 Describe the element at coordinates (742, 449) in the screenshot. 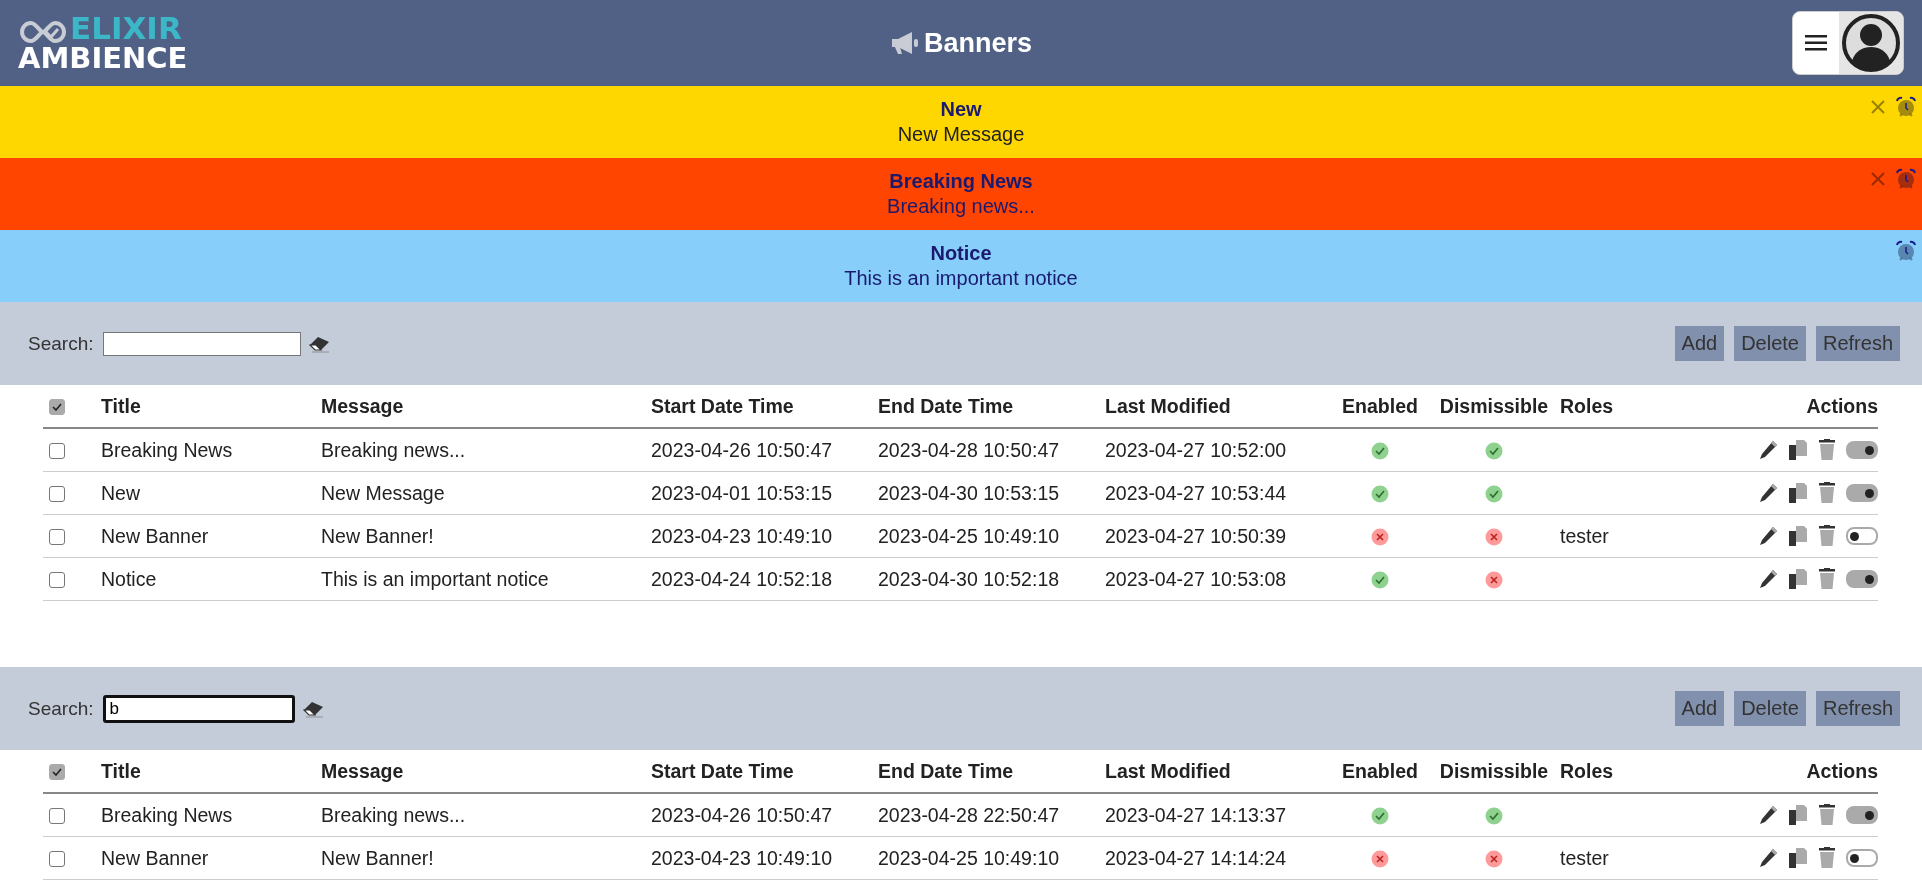

I see `table-cell: 2023-04-26 10:50:47` at that location.